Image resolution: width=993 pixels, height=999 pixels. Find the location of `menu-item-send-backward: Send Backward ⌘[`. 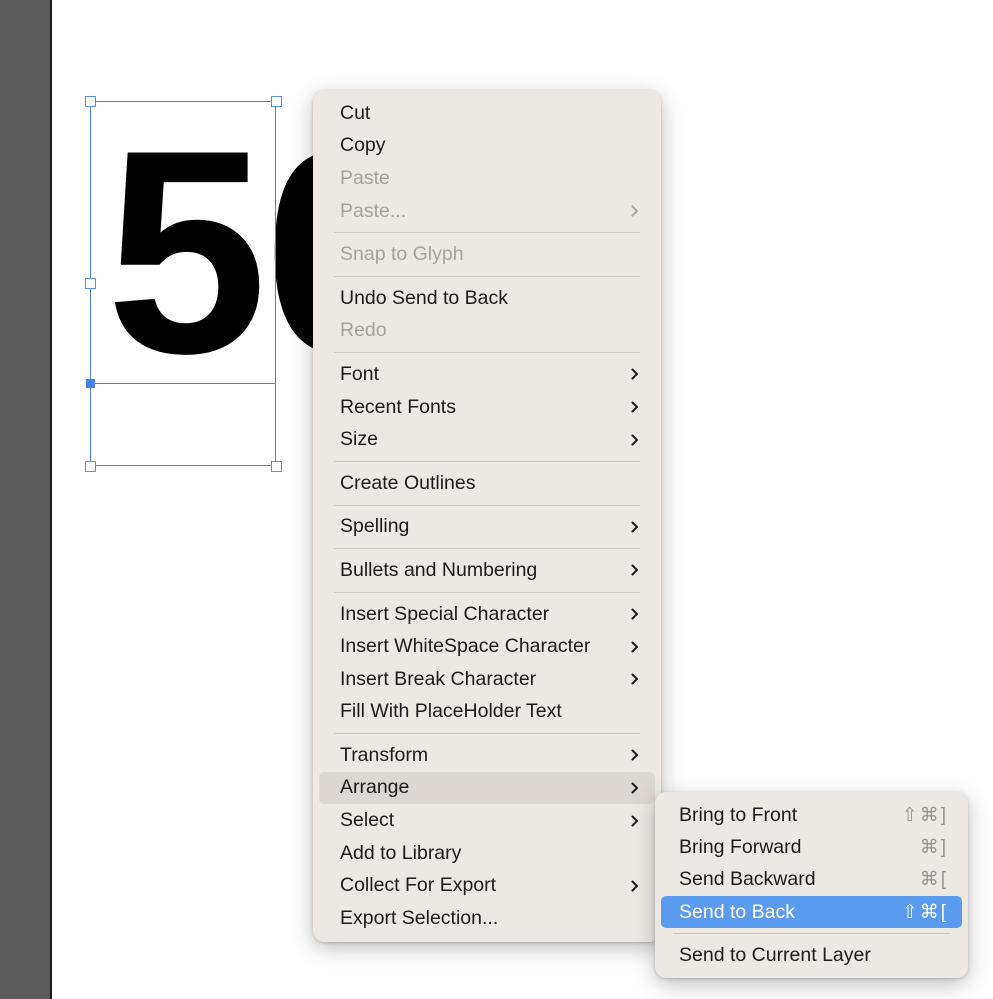

menu-item-send-backward: Send Backward ⌘[ is located at coordinates (811, 880).